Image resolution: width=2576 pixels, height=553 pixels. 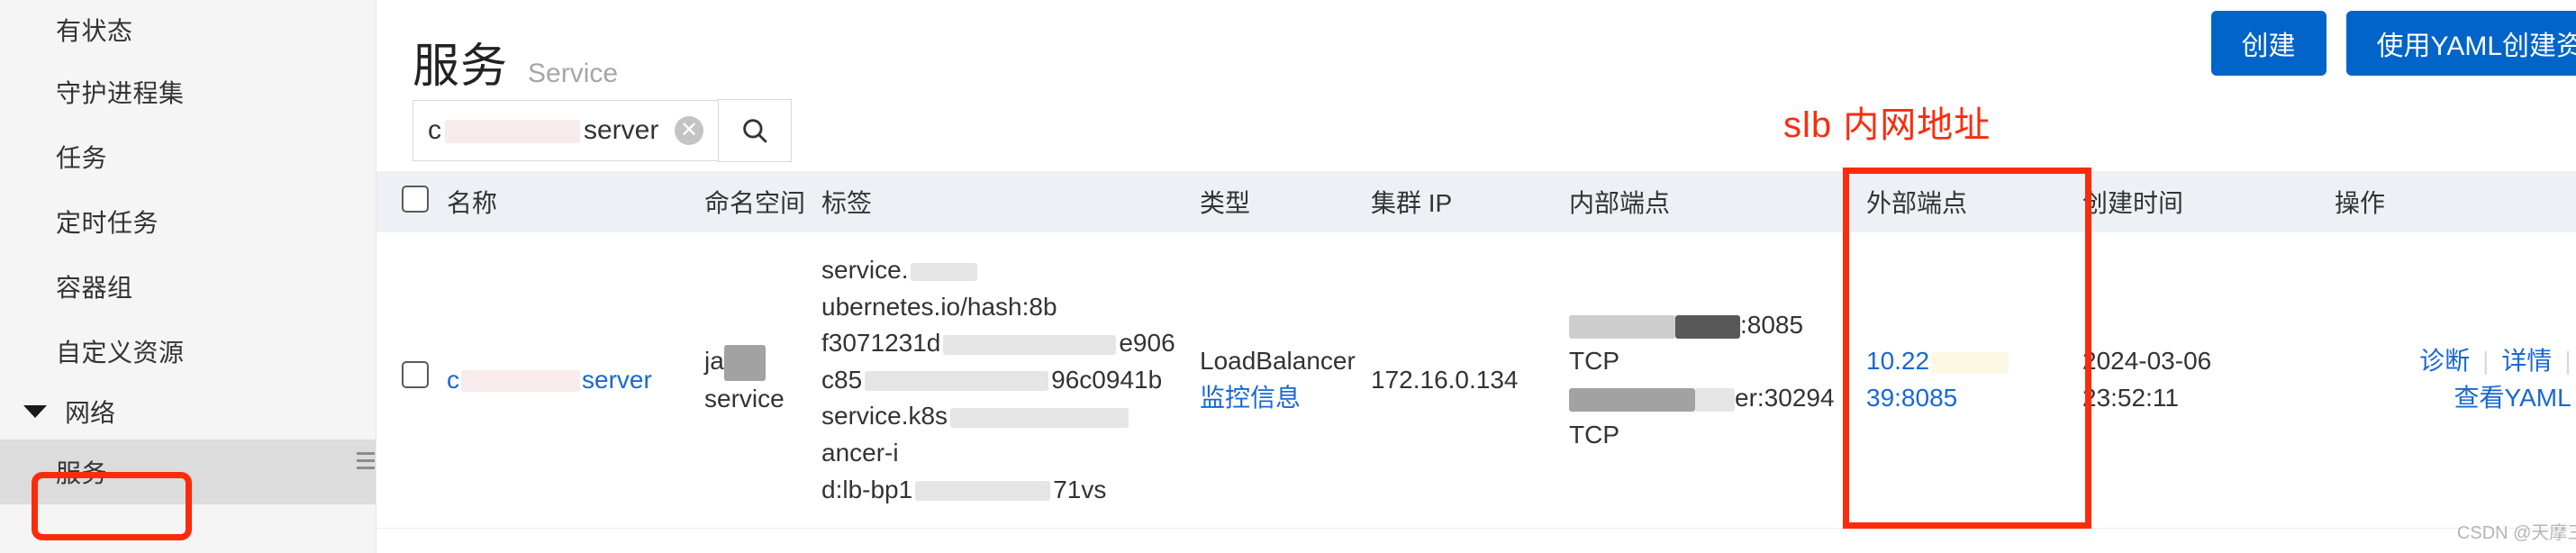 What do you see at coordinates (2444, 362) in the screenshot?
I see `action-diagnose: 诊断` at bounding box center [2444, 362].